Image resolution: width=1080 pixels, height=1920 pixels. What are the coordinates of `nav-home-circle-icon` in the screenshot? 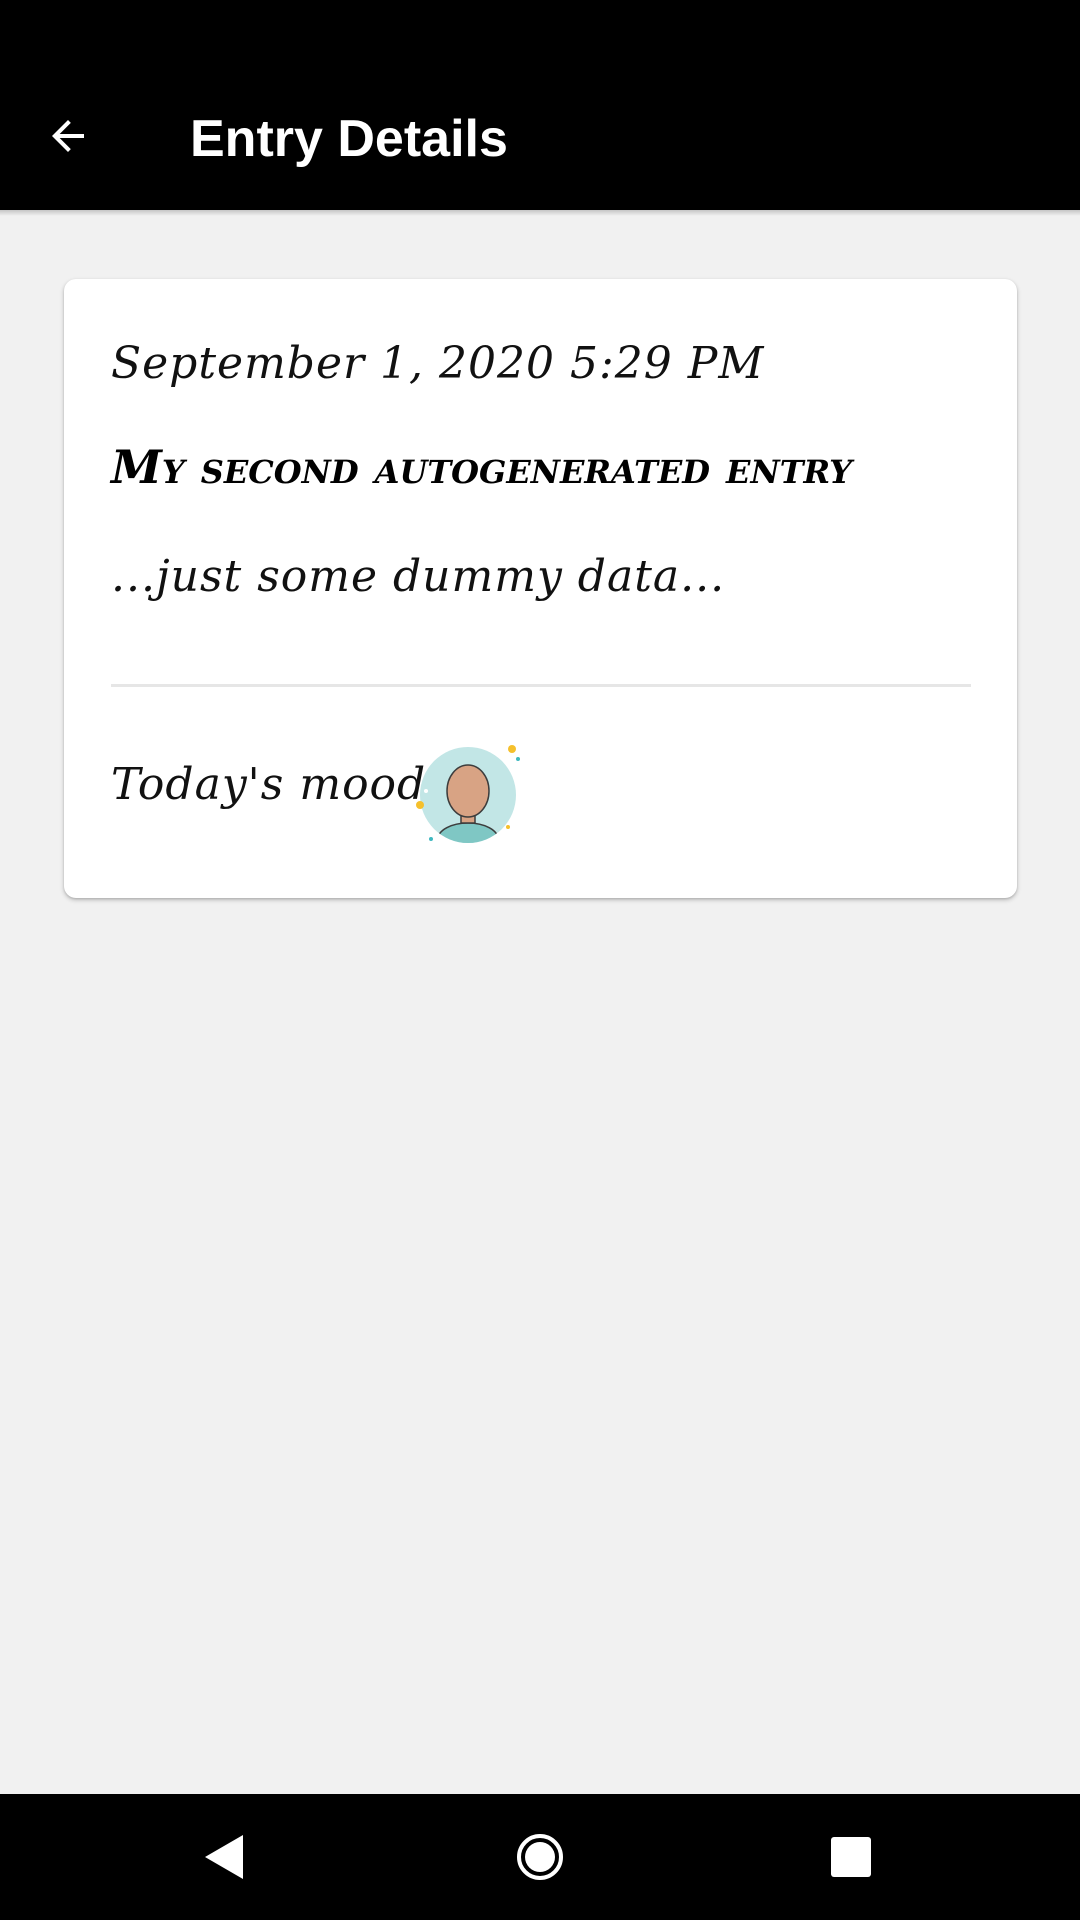 It's located at (540, 1857).